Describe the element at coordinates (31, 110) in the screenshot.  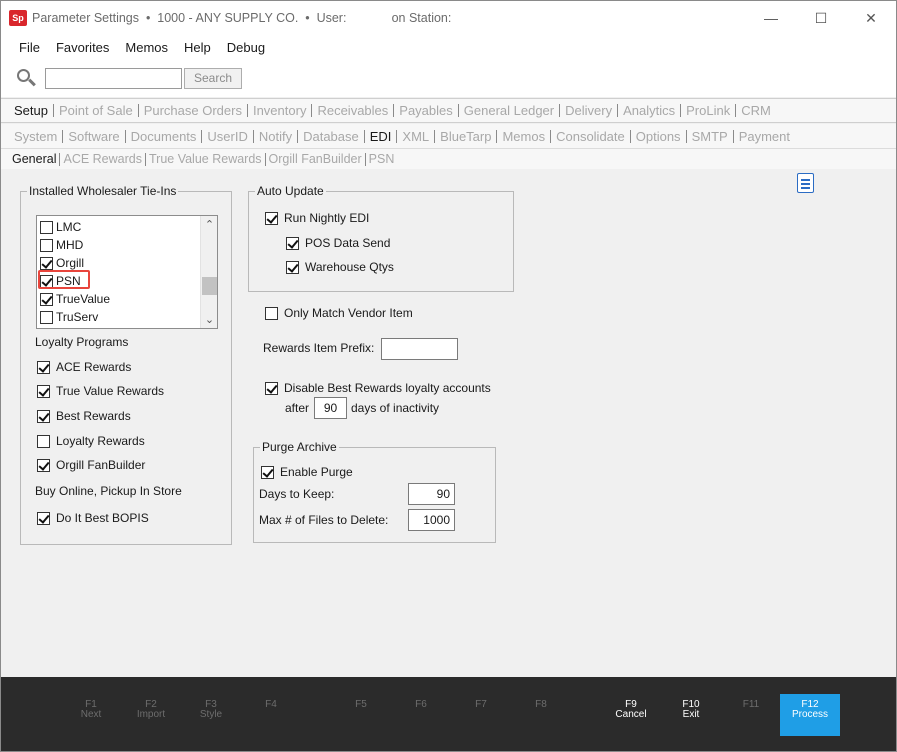
I see `main-tab-setup: Setup` at that location.